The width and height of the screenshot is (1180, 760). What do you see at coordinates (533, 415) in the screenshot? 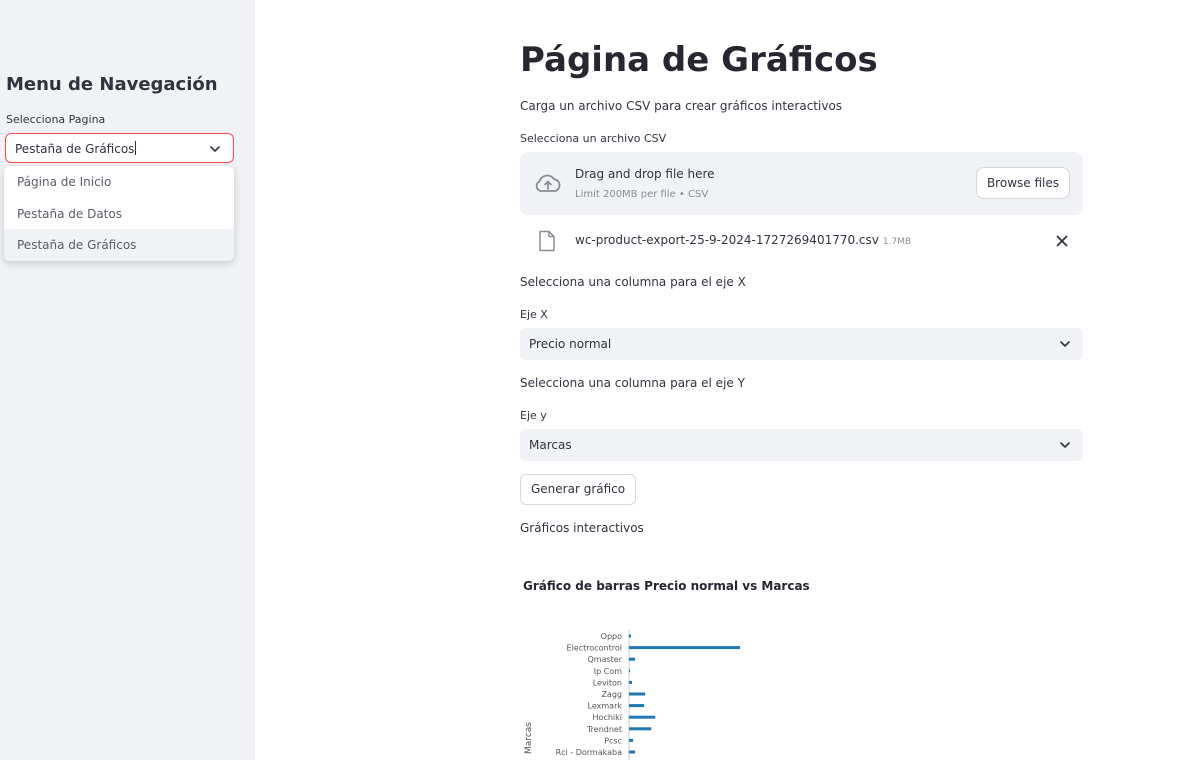
I see `y-axis-label: Eje y` at bounding box center [533, 415].